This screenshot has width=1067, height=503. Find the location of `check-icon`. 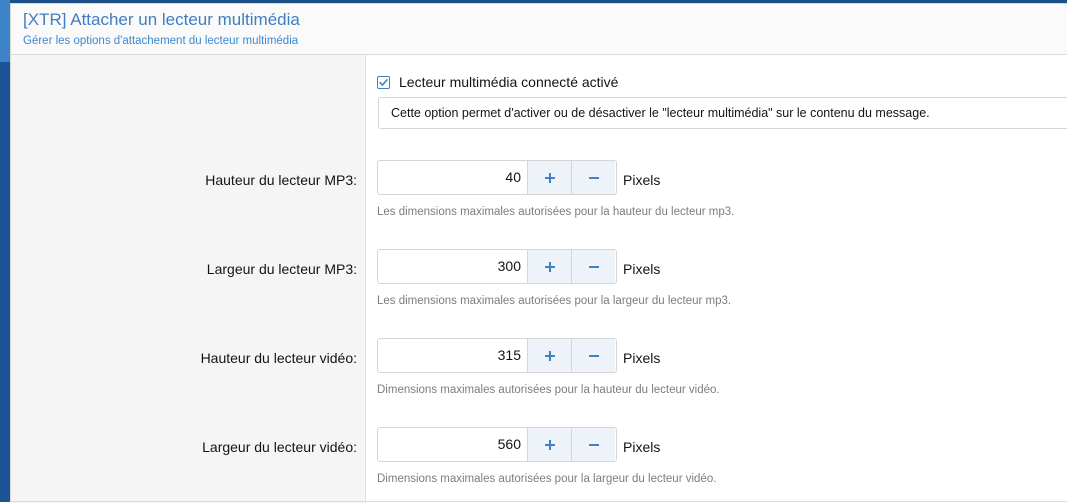

check-icon is located at coordinates (383, 82).